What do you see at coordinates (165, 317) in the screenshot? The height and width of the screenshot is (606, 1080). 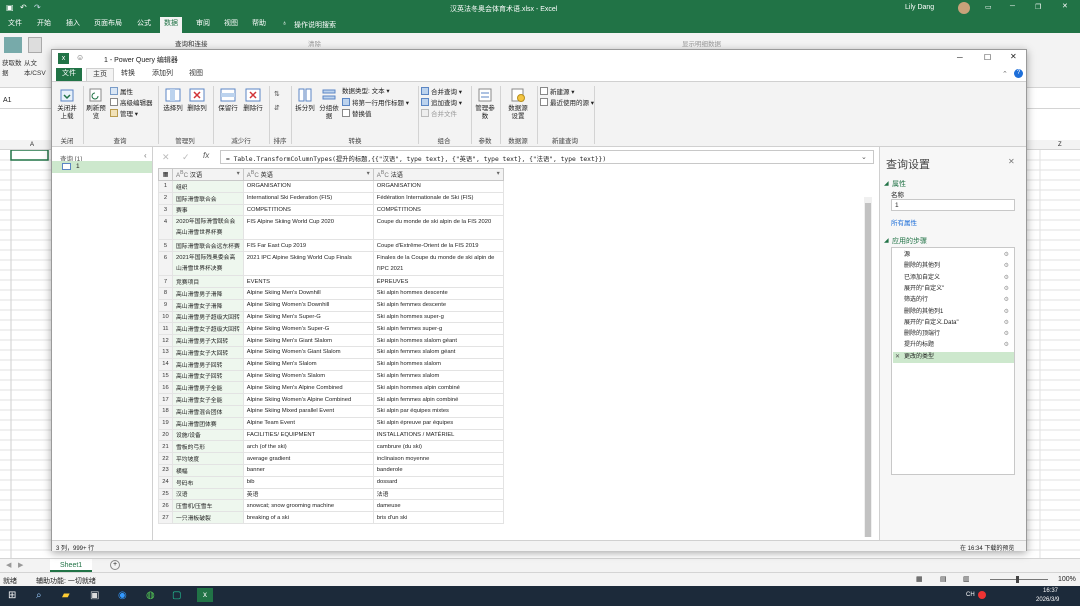 I see `row-number: 10` at bounding box center [165, 317].